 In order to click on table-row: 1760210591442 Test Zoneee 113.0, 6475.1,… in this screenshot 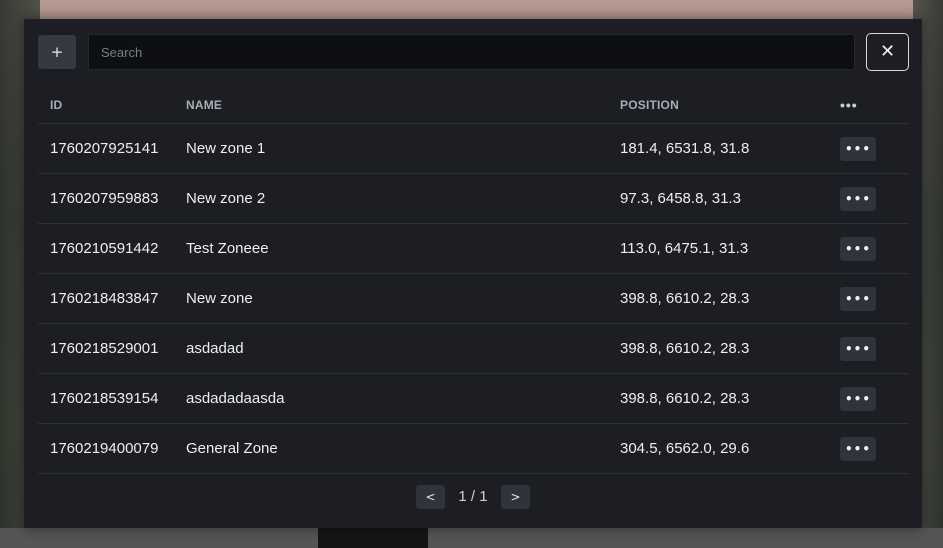, I will do `click(473, 249)`.